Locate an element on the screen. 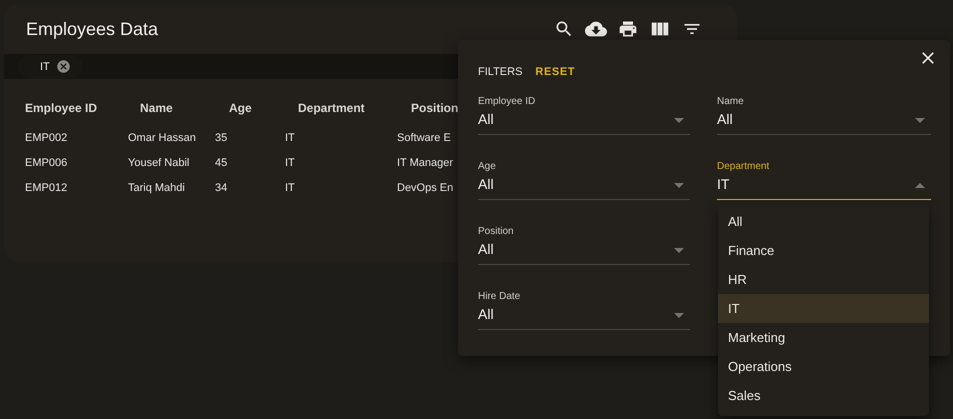  table-cell-text: 45 is located at coordinates (221, 163).